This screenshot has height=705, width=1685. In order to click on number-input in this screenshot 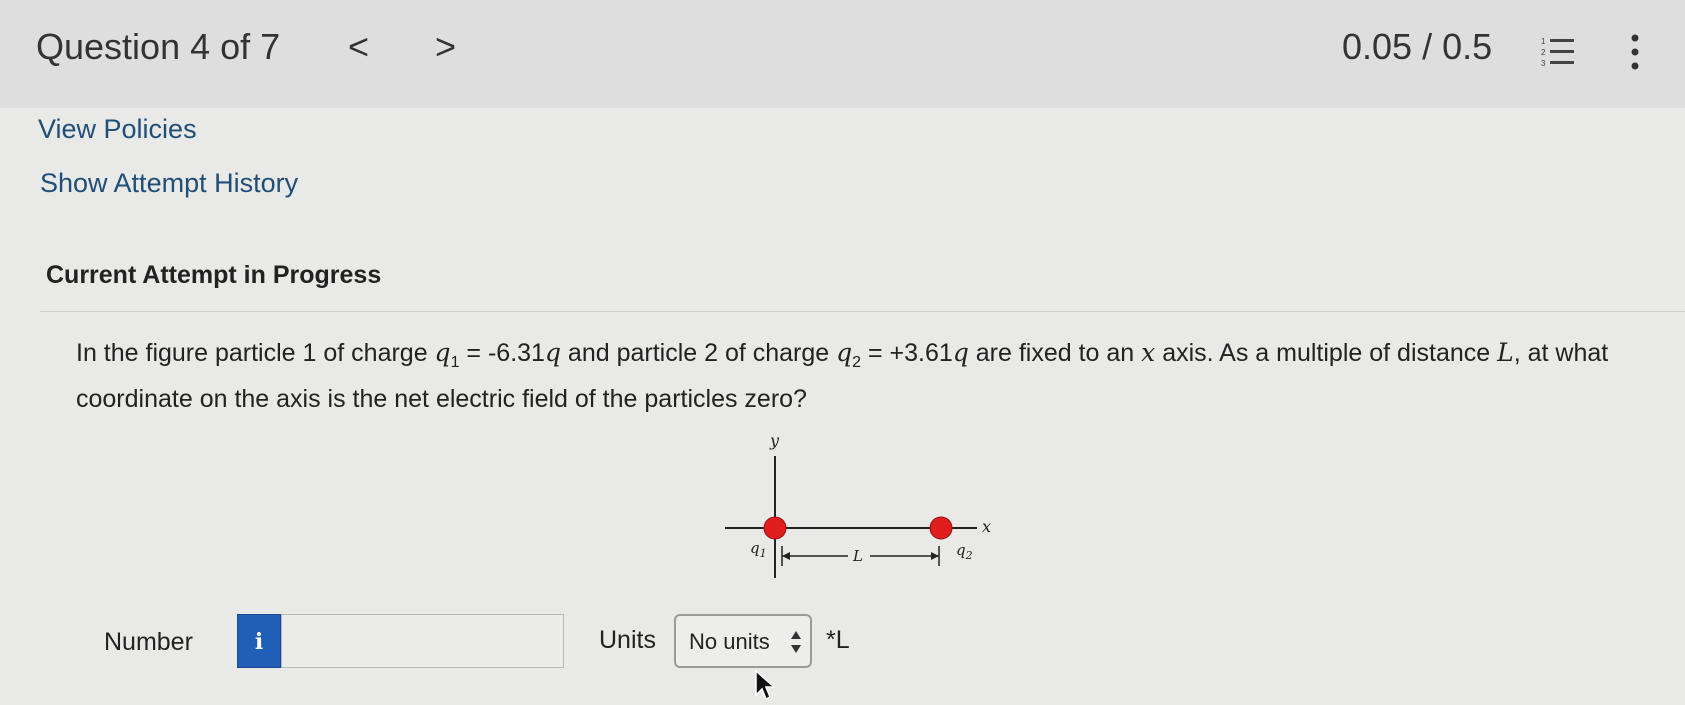, I will do `click(422, 641)`.